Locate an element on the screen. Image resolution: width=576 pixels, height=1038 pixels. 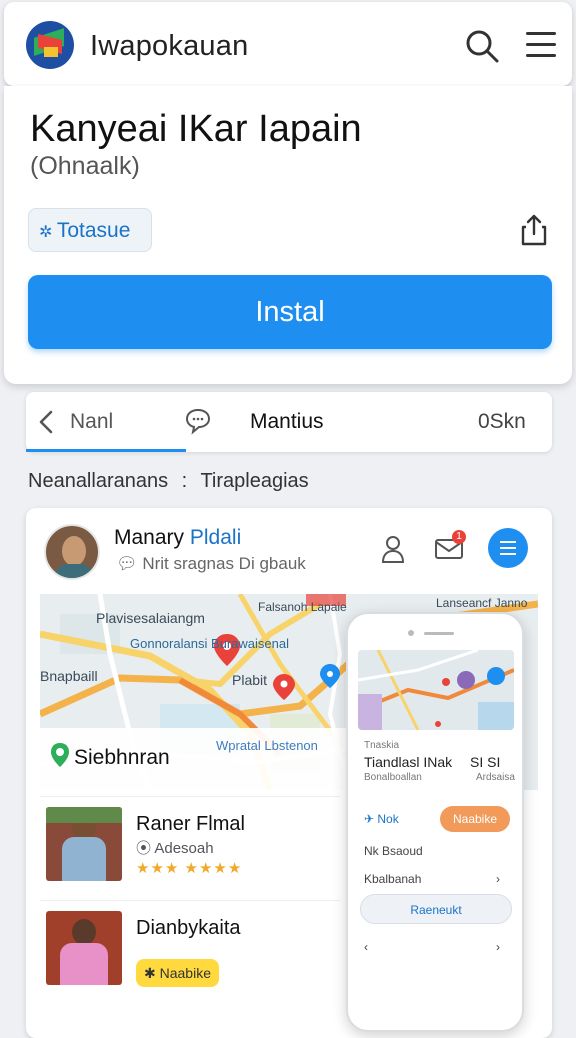
app-name: Iwapokauan is located at coordinates (169, 46).